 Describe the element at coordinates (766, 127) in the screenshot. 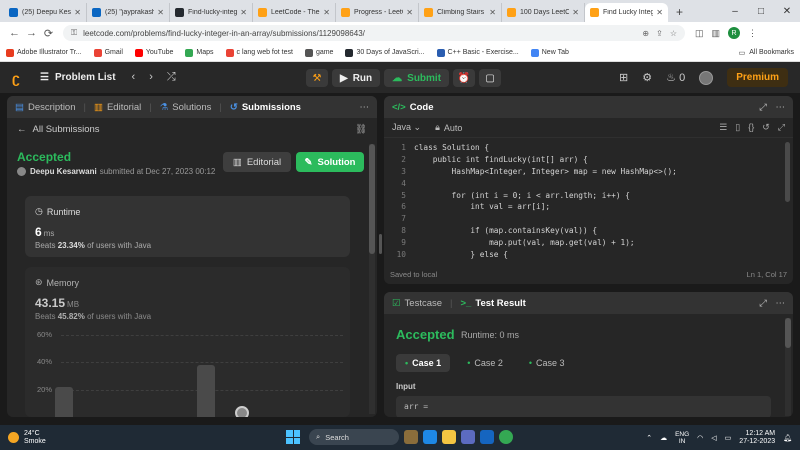

I see `reset-icon: ↺` at that location.